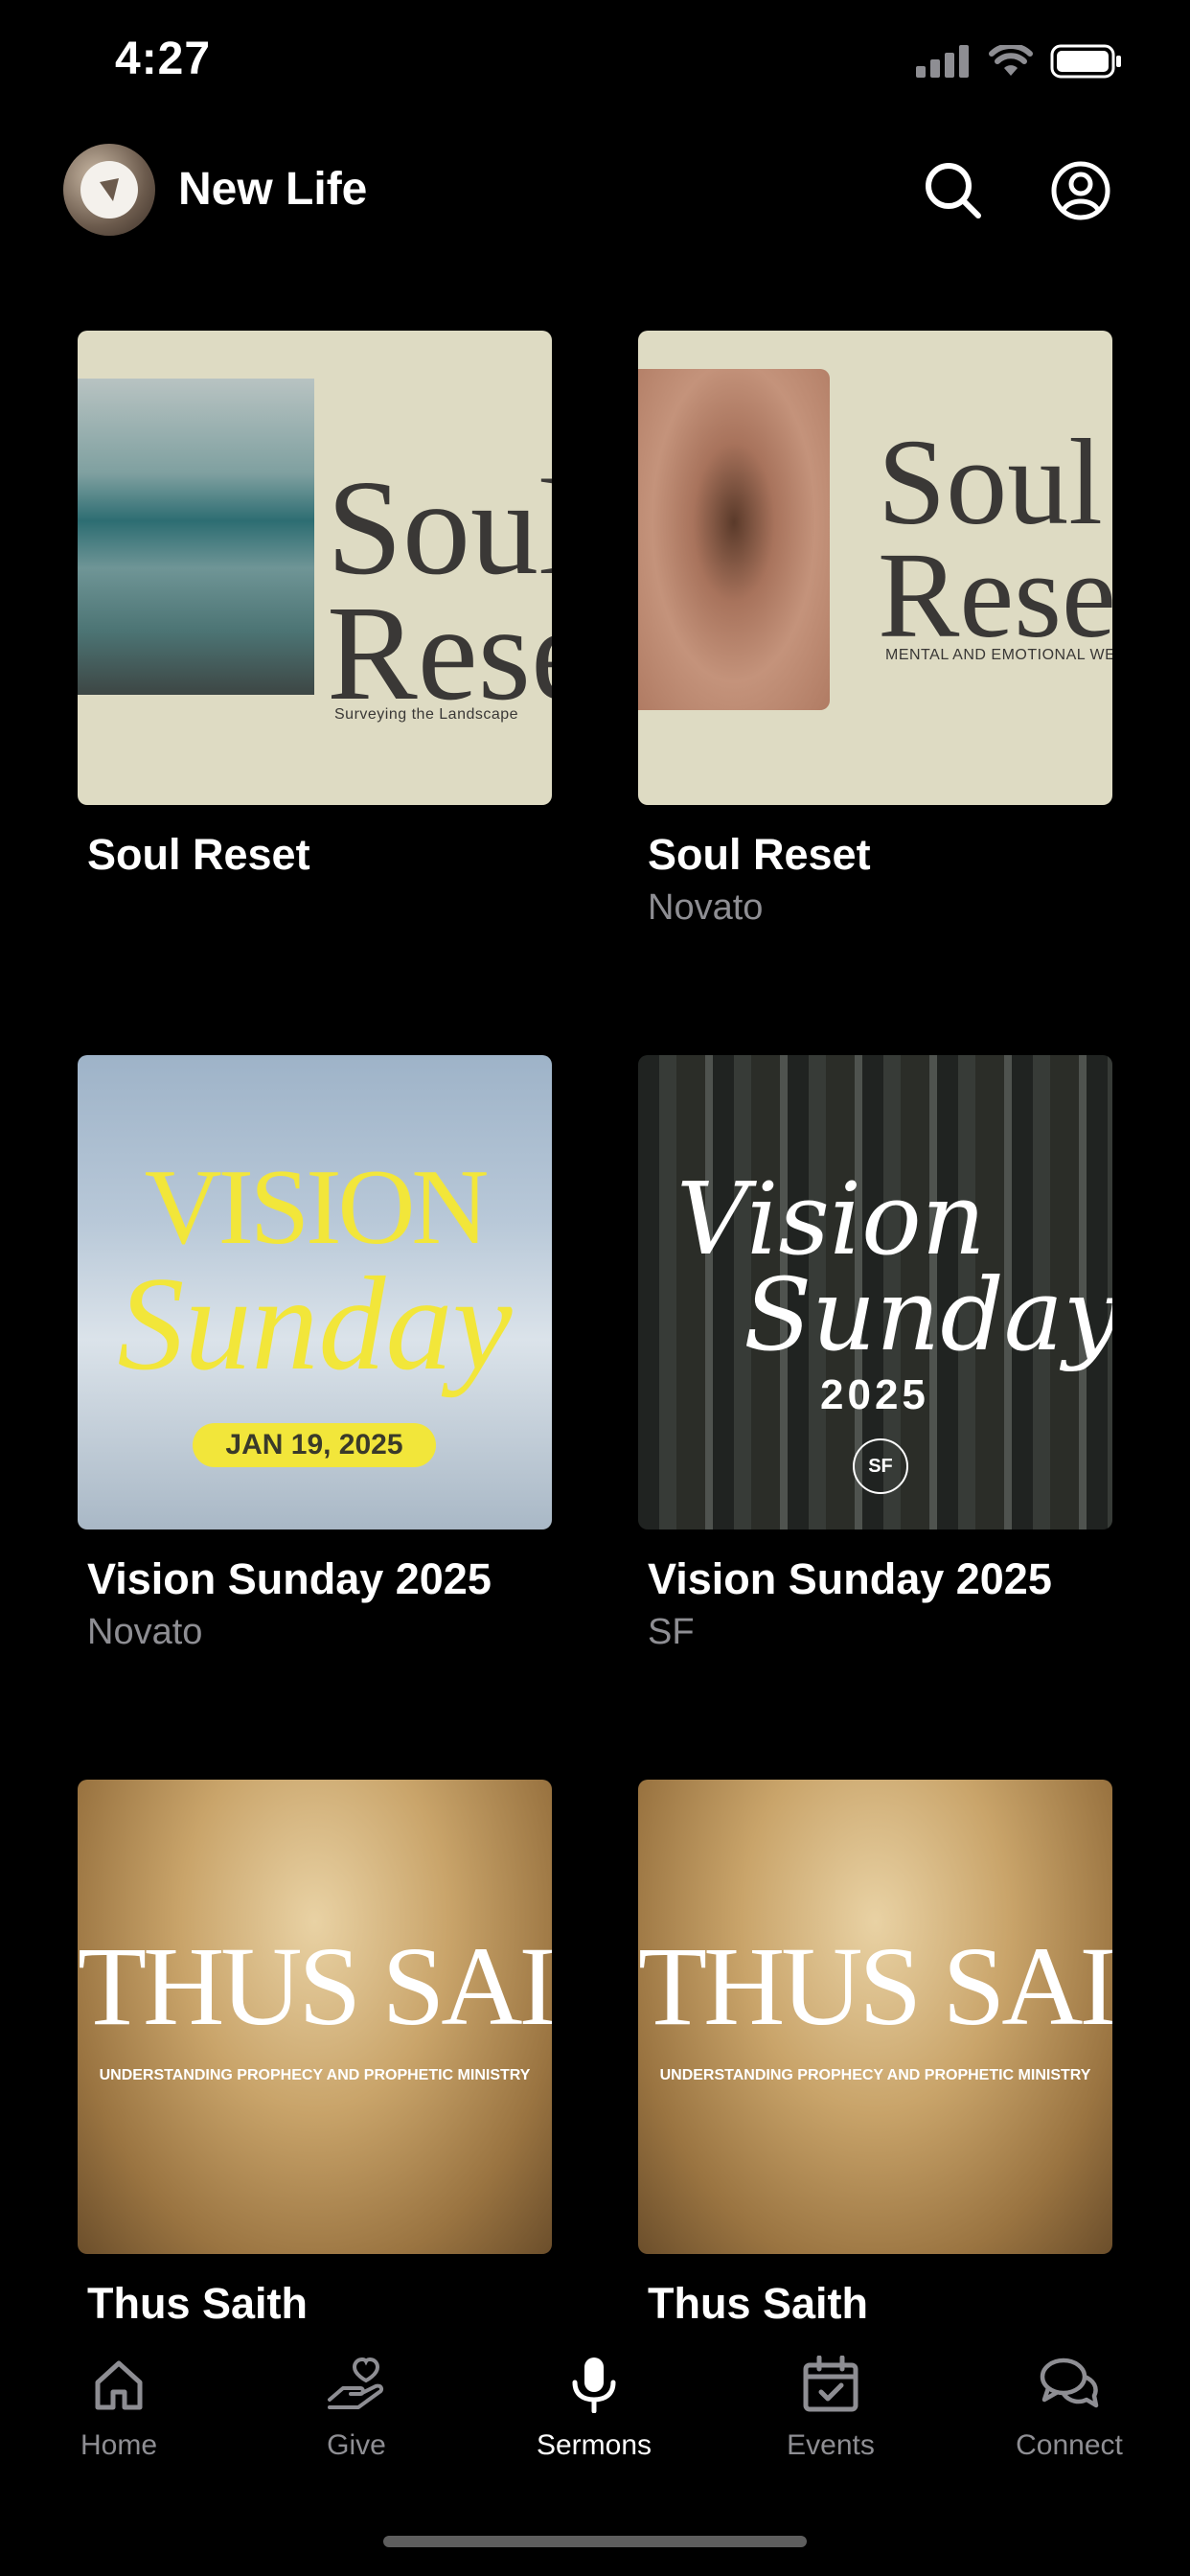  I want to click on calendar-icon, so click(831, 2383).